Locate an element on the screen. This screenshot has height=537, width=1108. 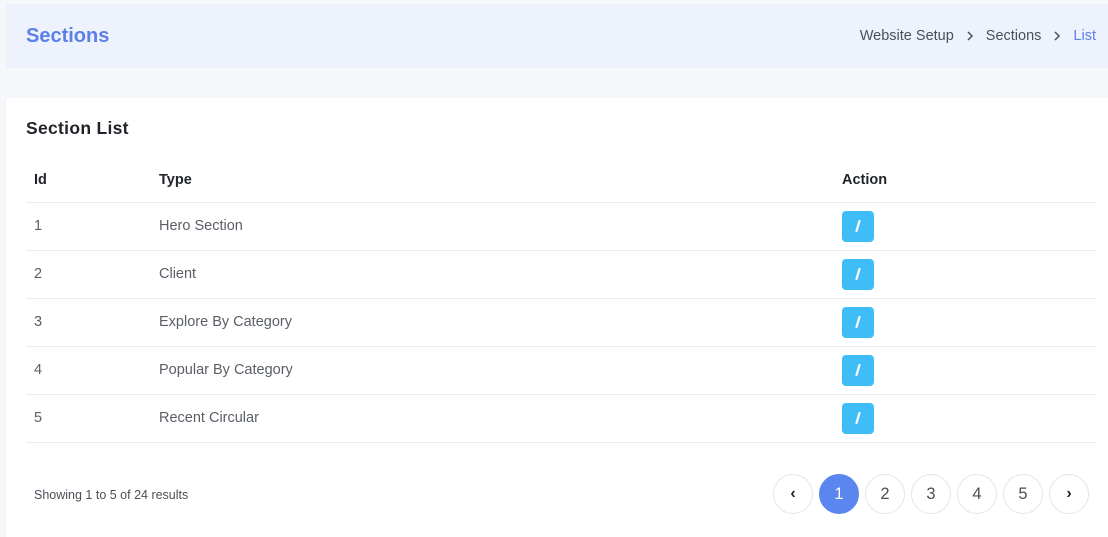
page-button-2: 2 is located at coordinates (885, 494).